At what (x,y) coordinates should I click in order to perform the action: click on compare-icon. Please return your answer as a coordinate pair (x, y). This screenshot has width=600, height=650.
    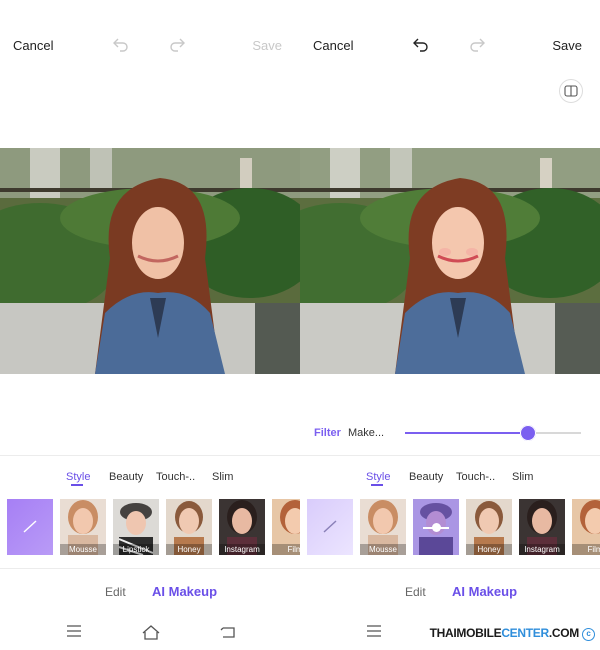
    Looking at the image, I should click on (571, 91).